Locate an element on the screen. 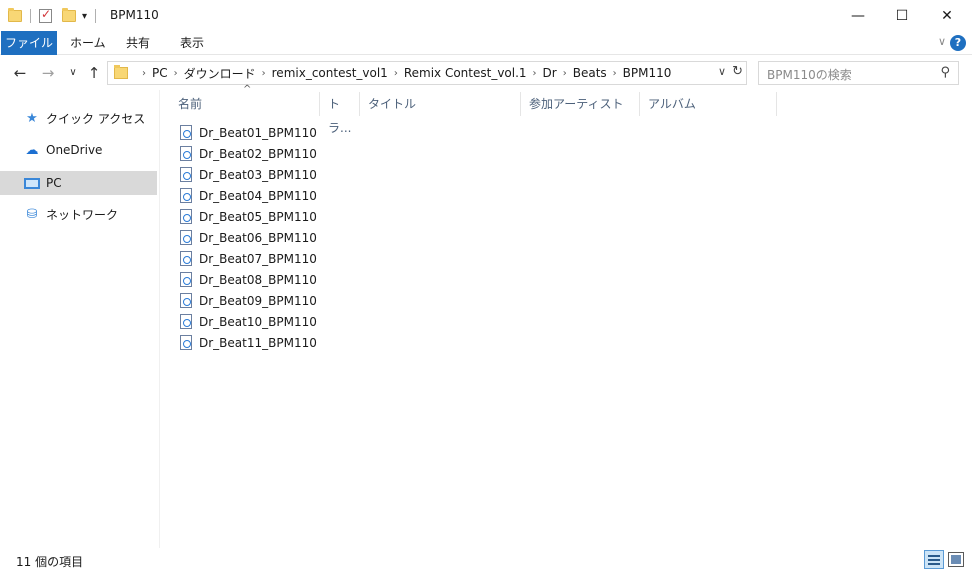 The image size is (972, 573). title-bar: ▾ BPM110 — ☐ ✕ is located at coordinates (486, 15).